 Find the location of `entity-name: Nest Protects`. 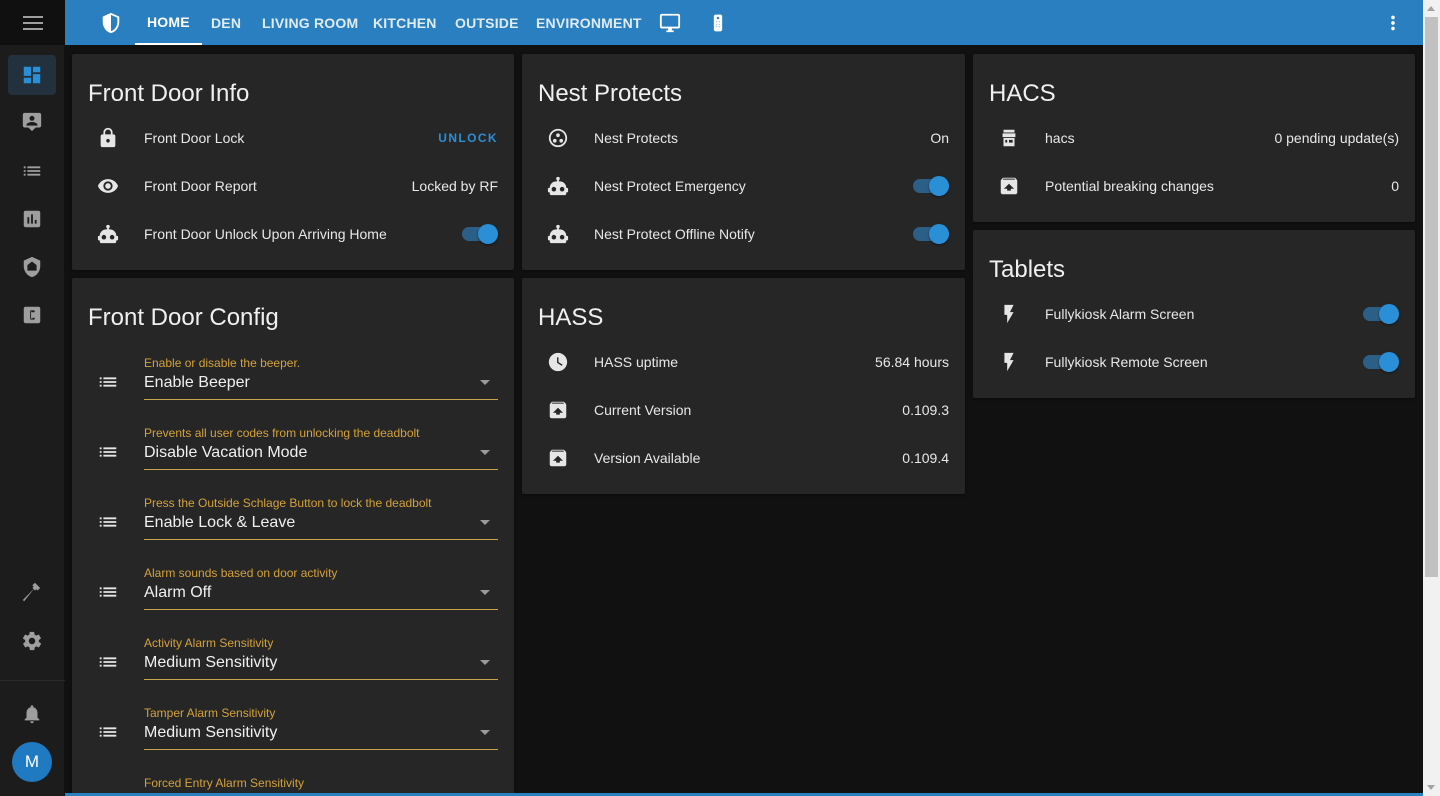

entity-name: Nest Protects is located at coordinates (636, 138).